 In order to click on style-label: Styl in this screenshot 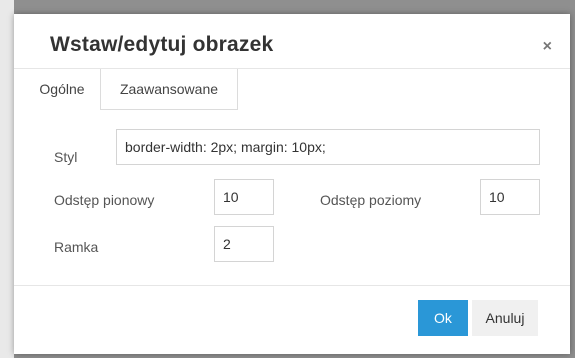, I will do `click(66, 157)`.